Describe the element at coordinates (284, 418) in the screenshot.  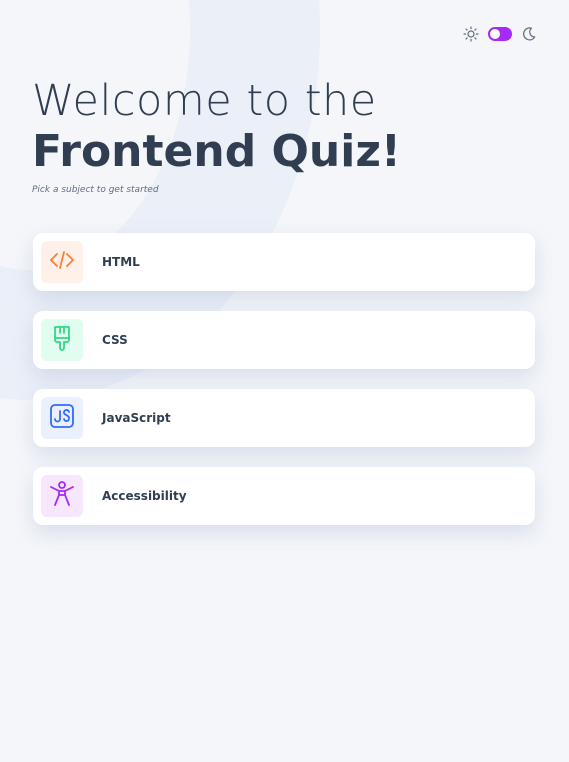
I see `subject-javascript-button: JavaScript` at that location.